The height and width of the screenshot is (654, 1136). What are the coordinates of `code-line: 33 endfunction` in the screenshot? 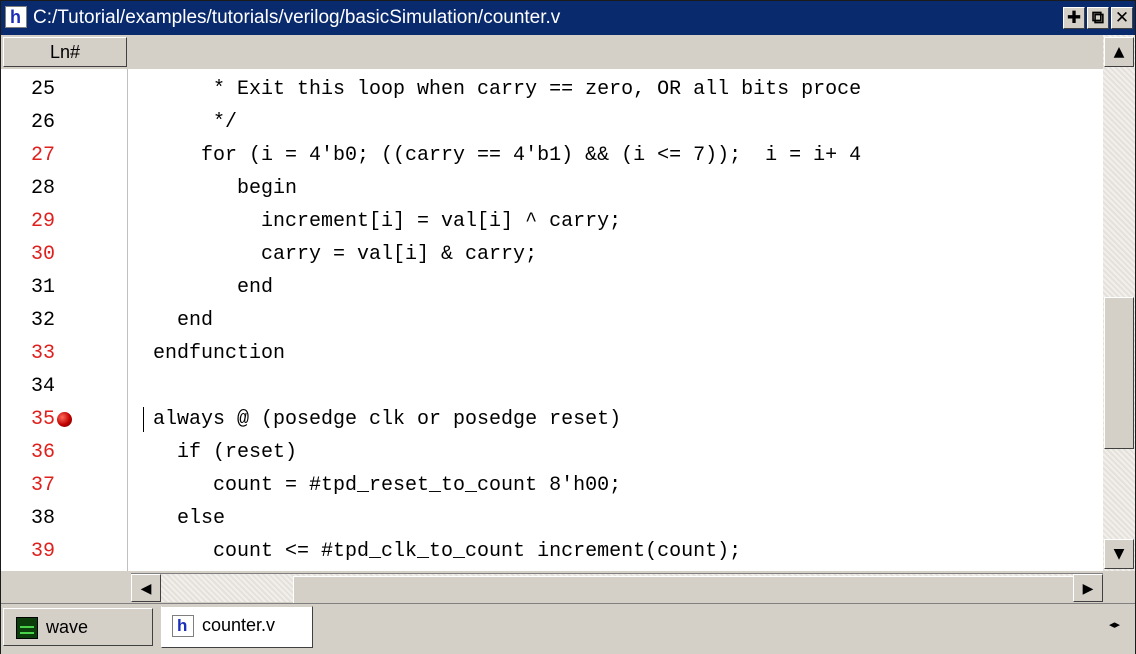 It's located at (552, 353).